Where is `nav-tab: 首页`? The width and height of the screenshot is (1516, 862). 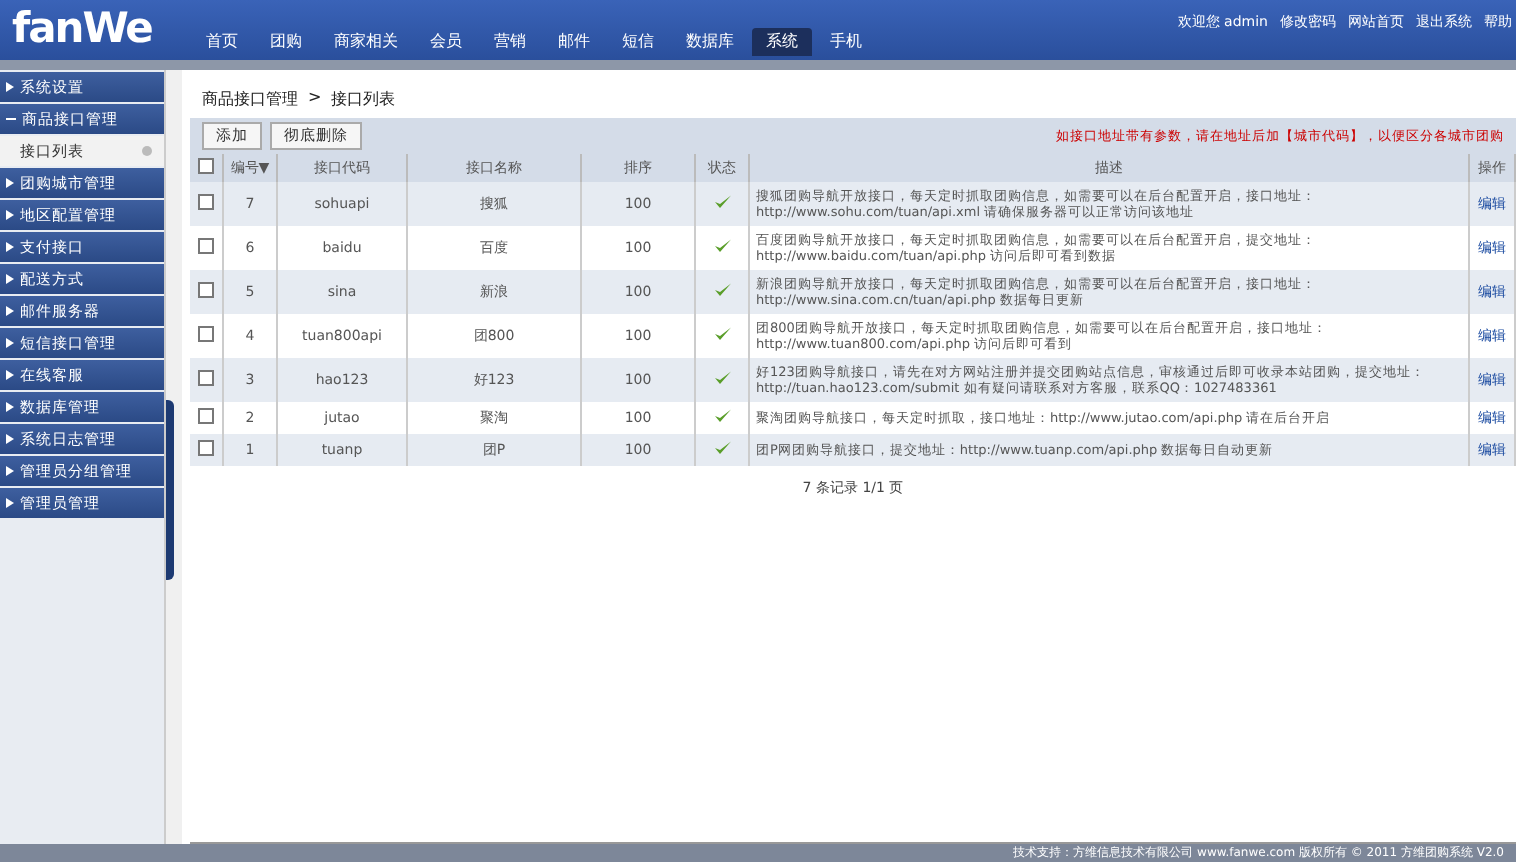 nav-tab: 首页 is located at coordinates (222, 42).